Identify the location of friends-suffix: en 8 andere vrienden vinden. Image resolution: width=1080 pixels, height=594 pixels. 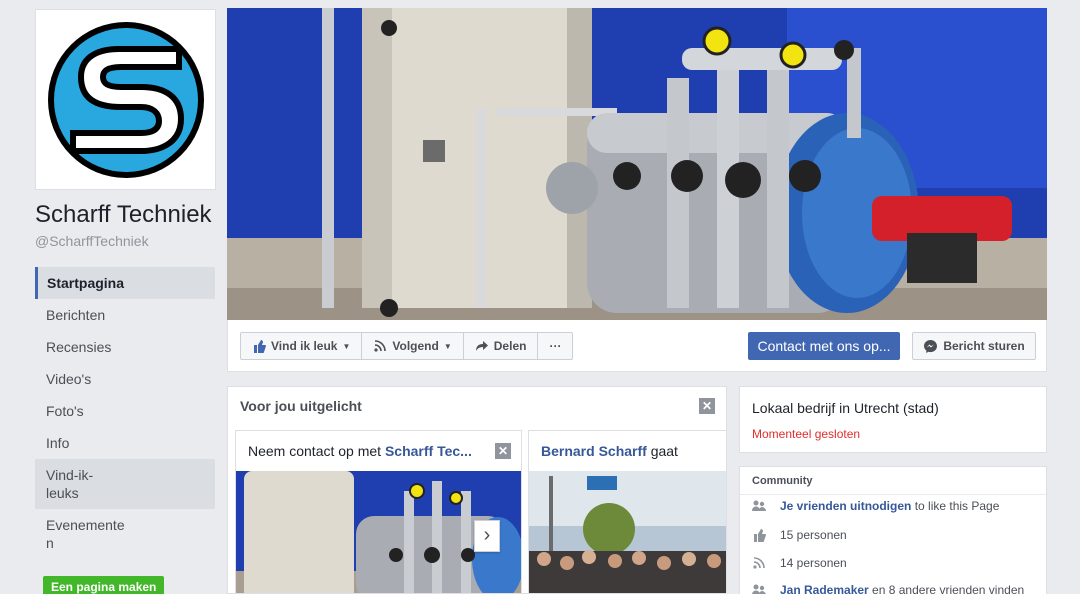
(946, 588).